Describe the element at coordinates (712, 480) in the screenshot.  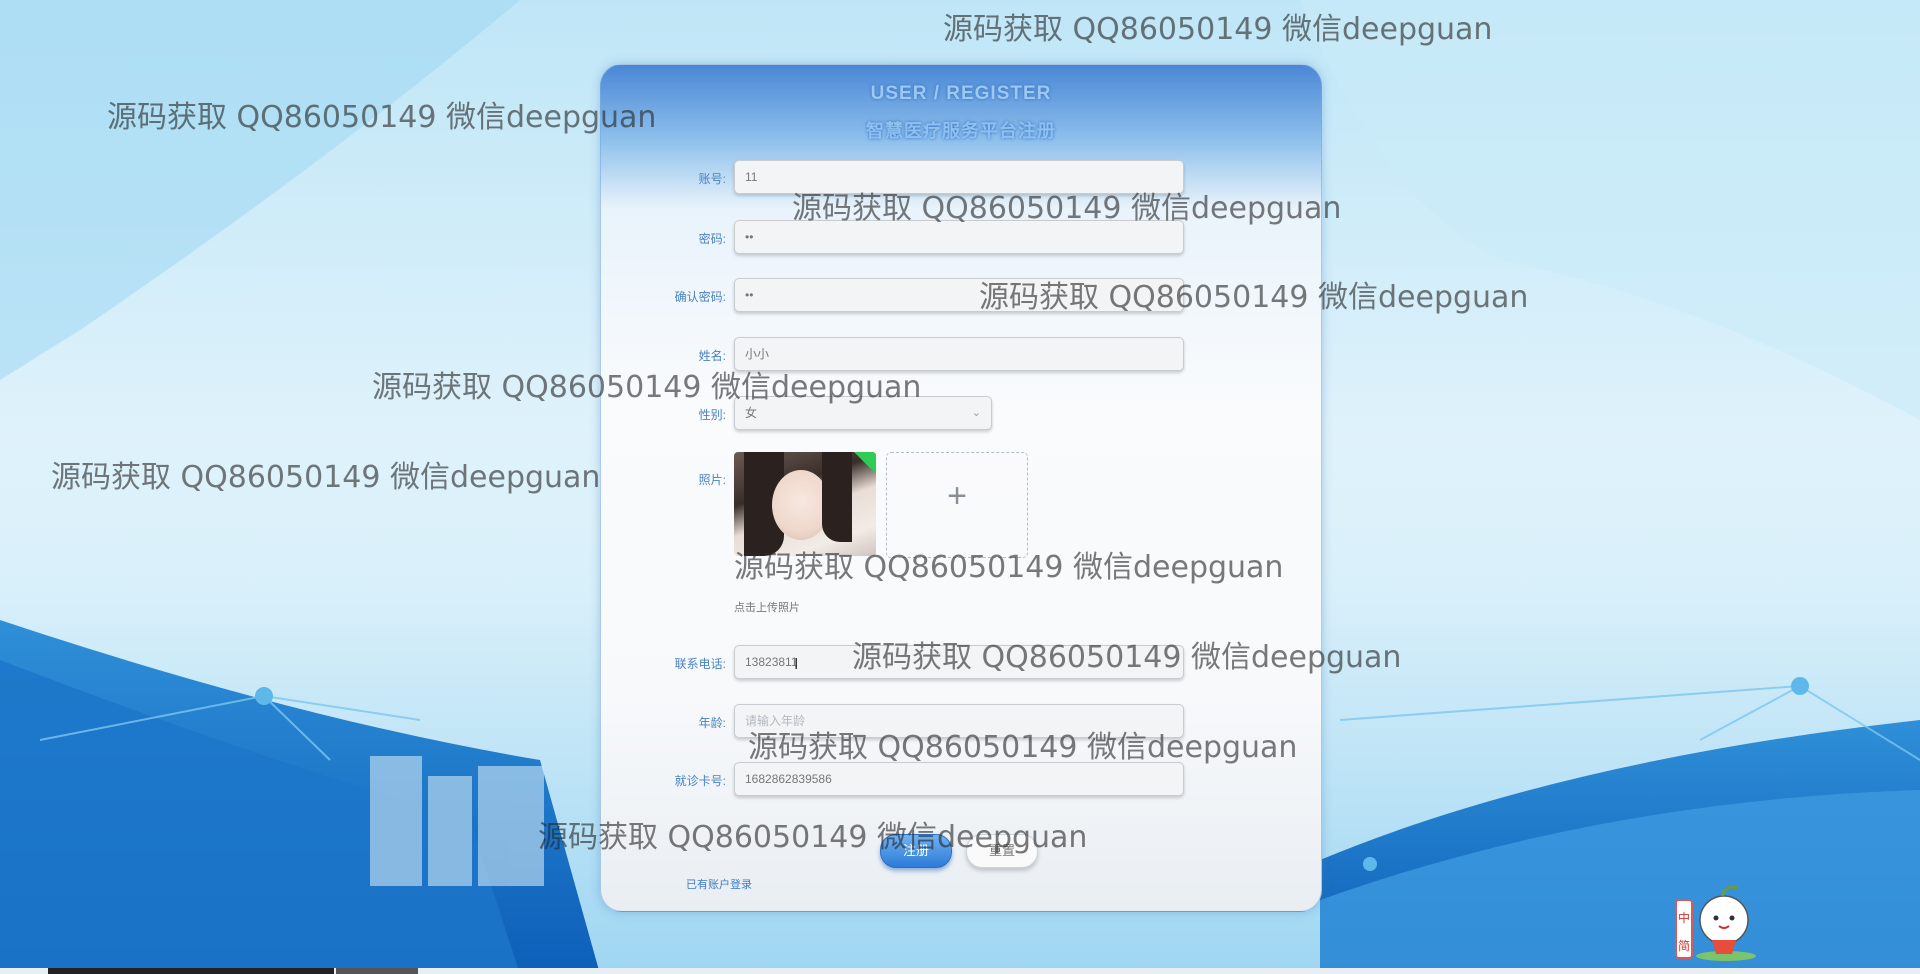
I see `photo-label: 照片:` at that location.